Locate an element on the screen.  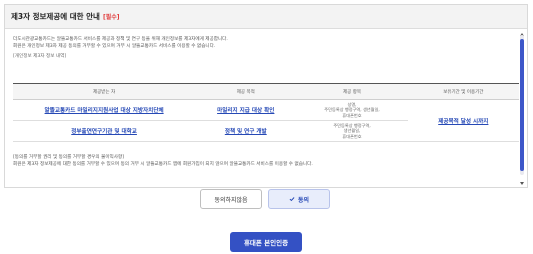
header-retention: 보유기간 및 이용기간 is located at coordinates (463, 91).